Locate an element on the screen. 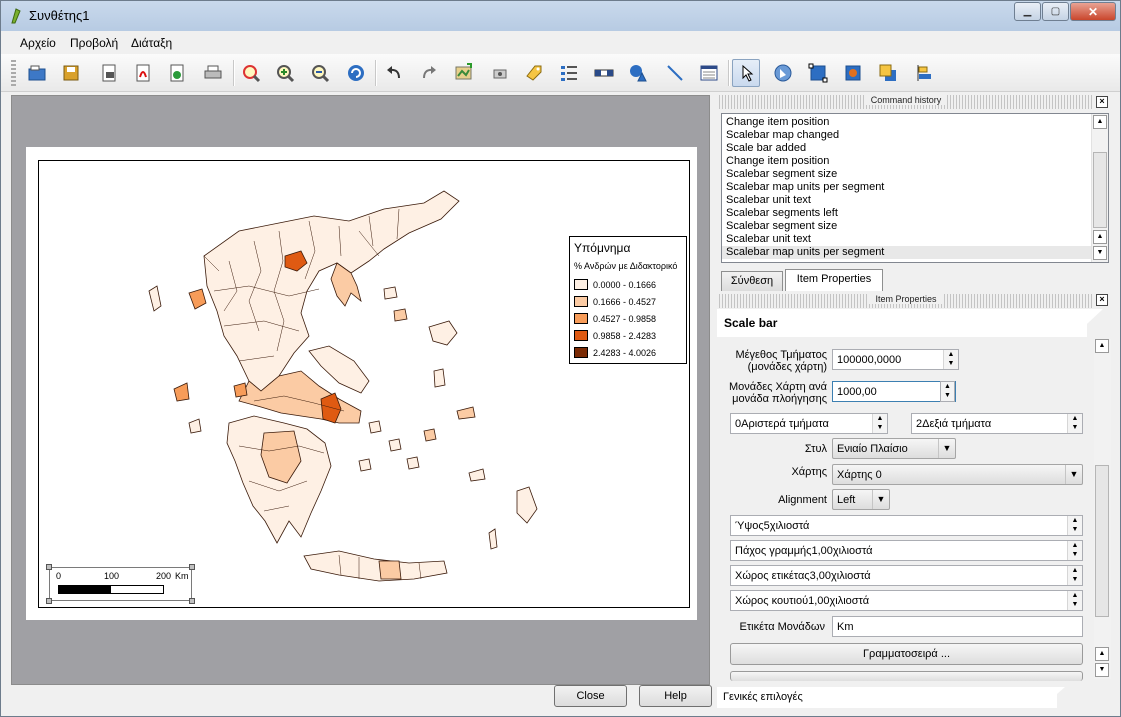 Image resolution: width=1121 pixels, height=717 pixels. zoom-full-button is located at coordinates (251, 73).